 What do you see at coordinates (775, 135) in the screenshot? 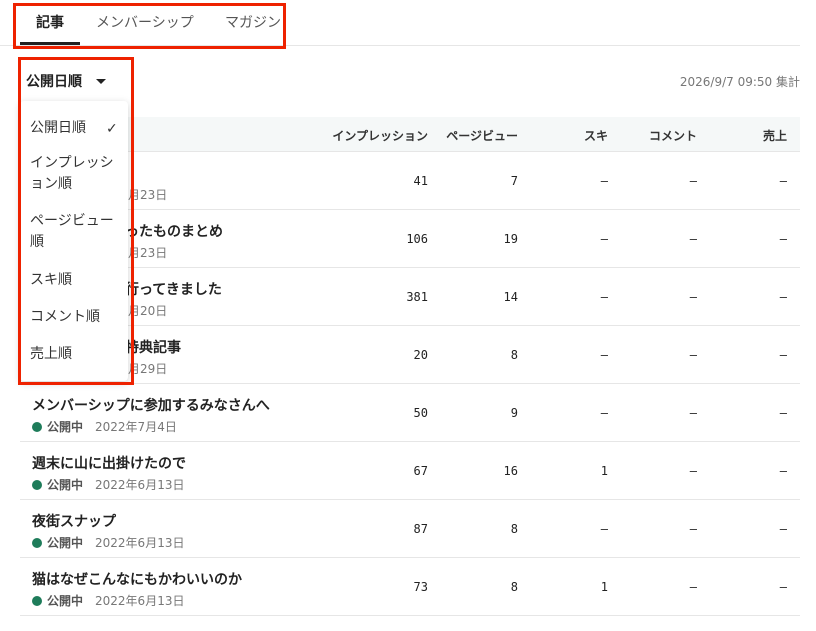
I see `column-header-sales: 売上` at bounding box center [775, 135].